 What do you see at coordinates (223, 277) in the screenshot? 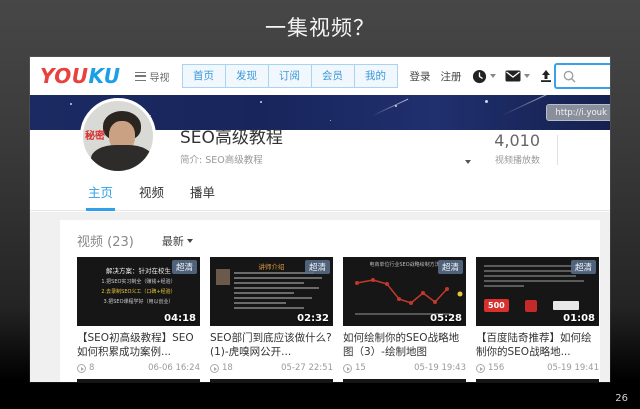
I see `thumb-photo` at bounding box center [223, 277].